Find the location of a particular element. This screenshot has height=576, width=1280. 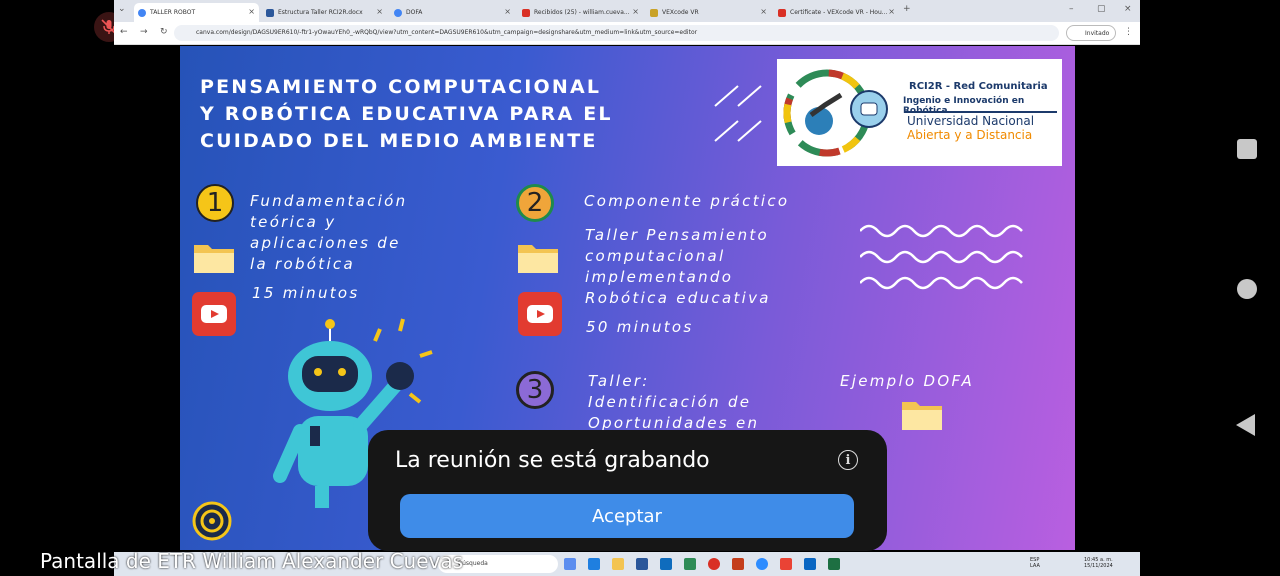

target-icon is located at coordinates (212, 521).